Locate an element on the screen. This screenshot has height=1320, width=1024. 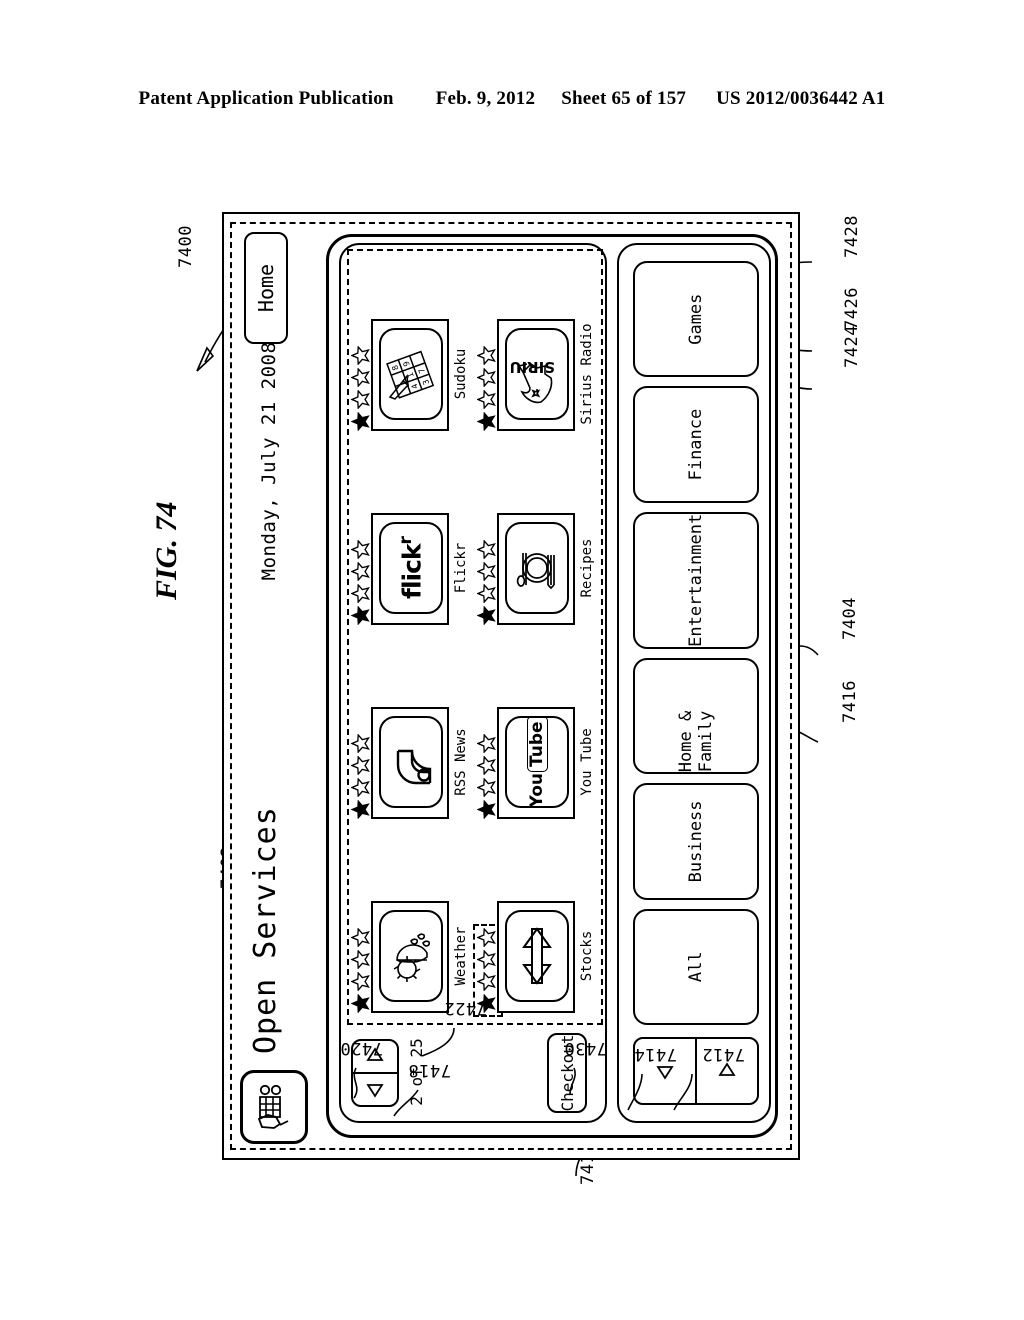
ref-7416: 7416 is located at coordinates (850, 701).